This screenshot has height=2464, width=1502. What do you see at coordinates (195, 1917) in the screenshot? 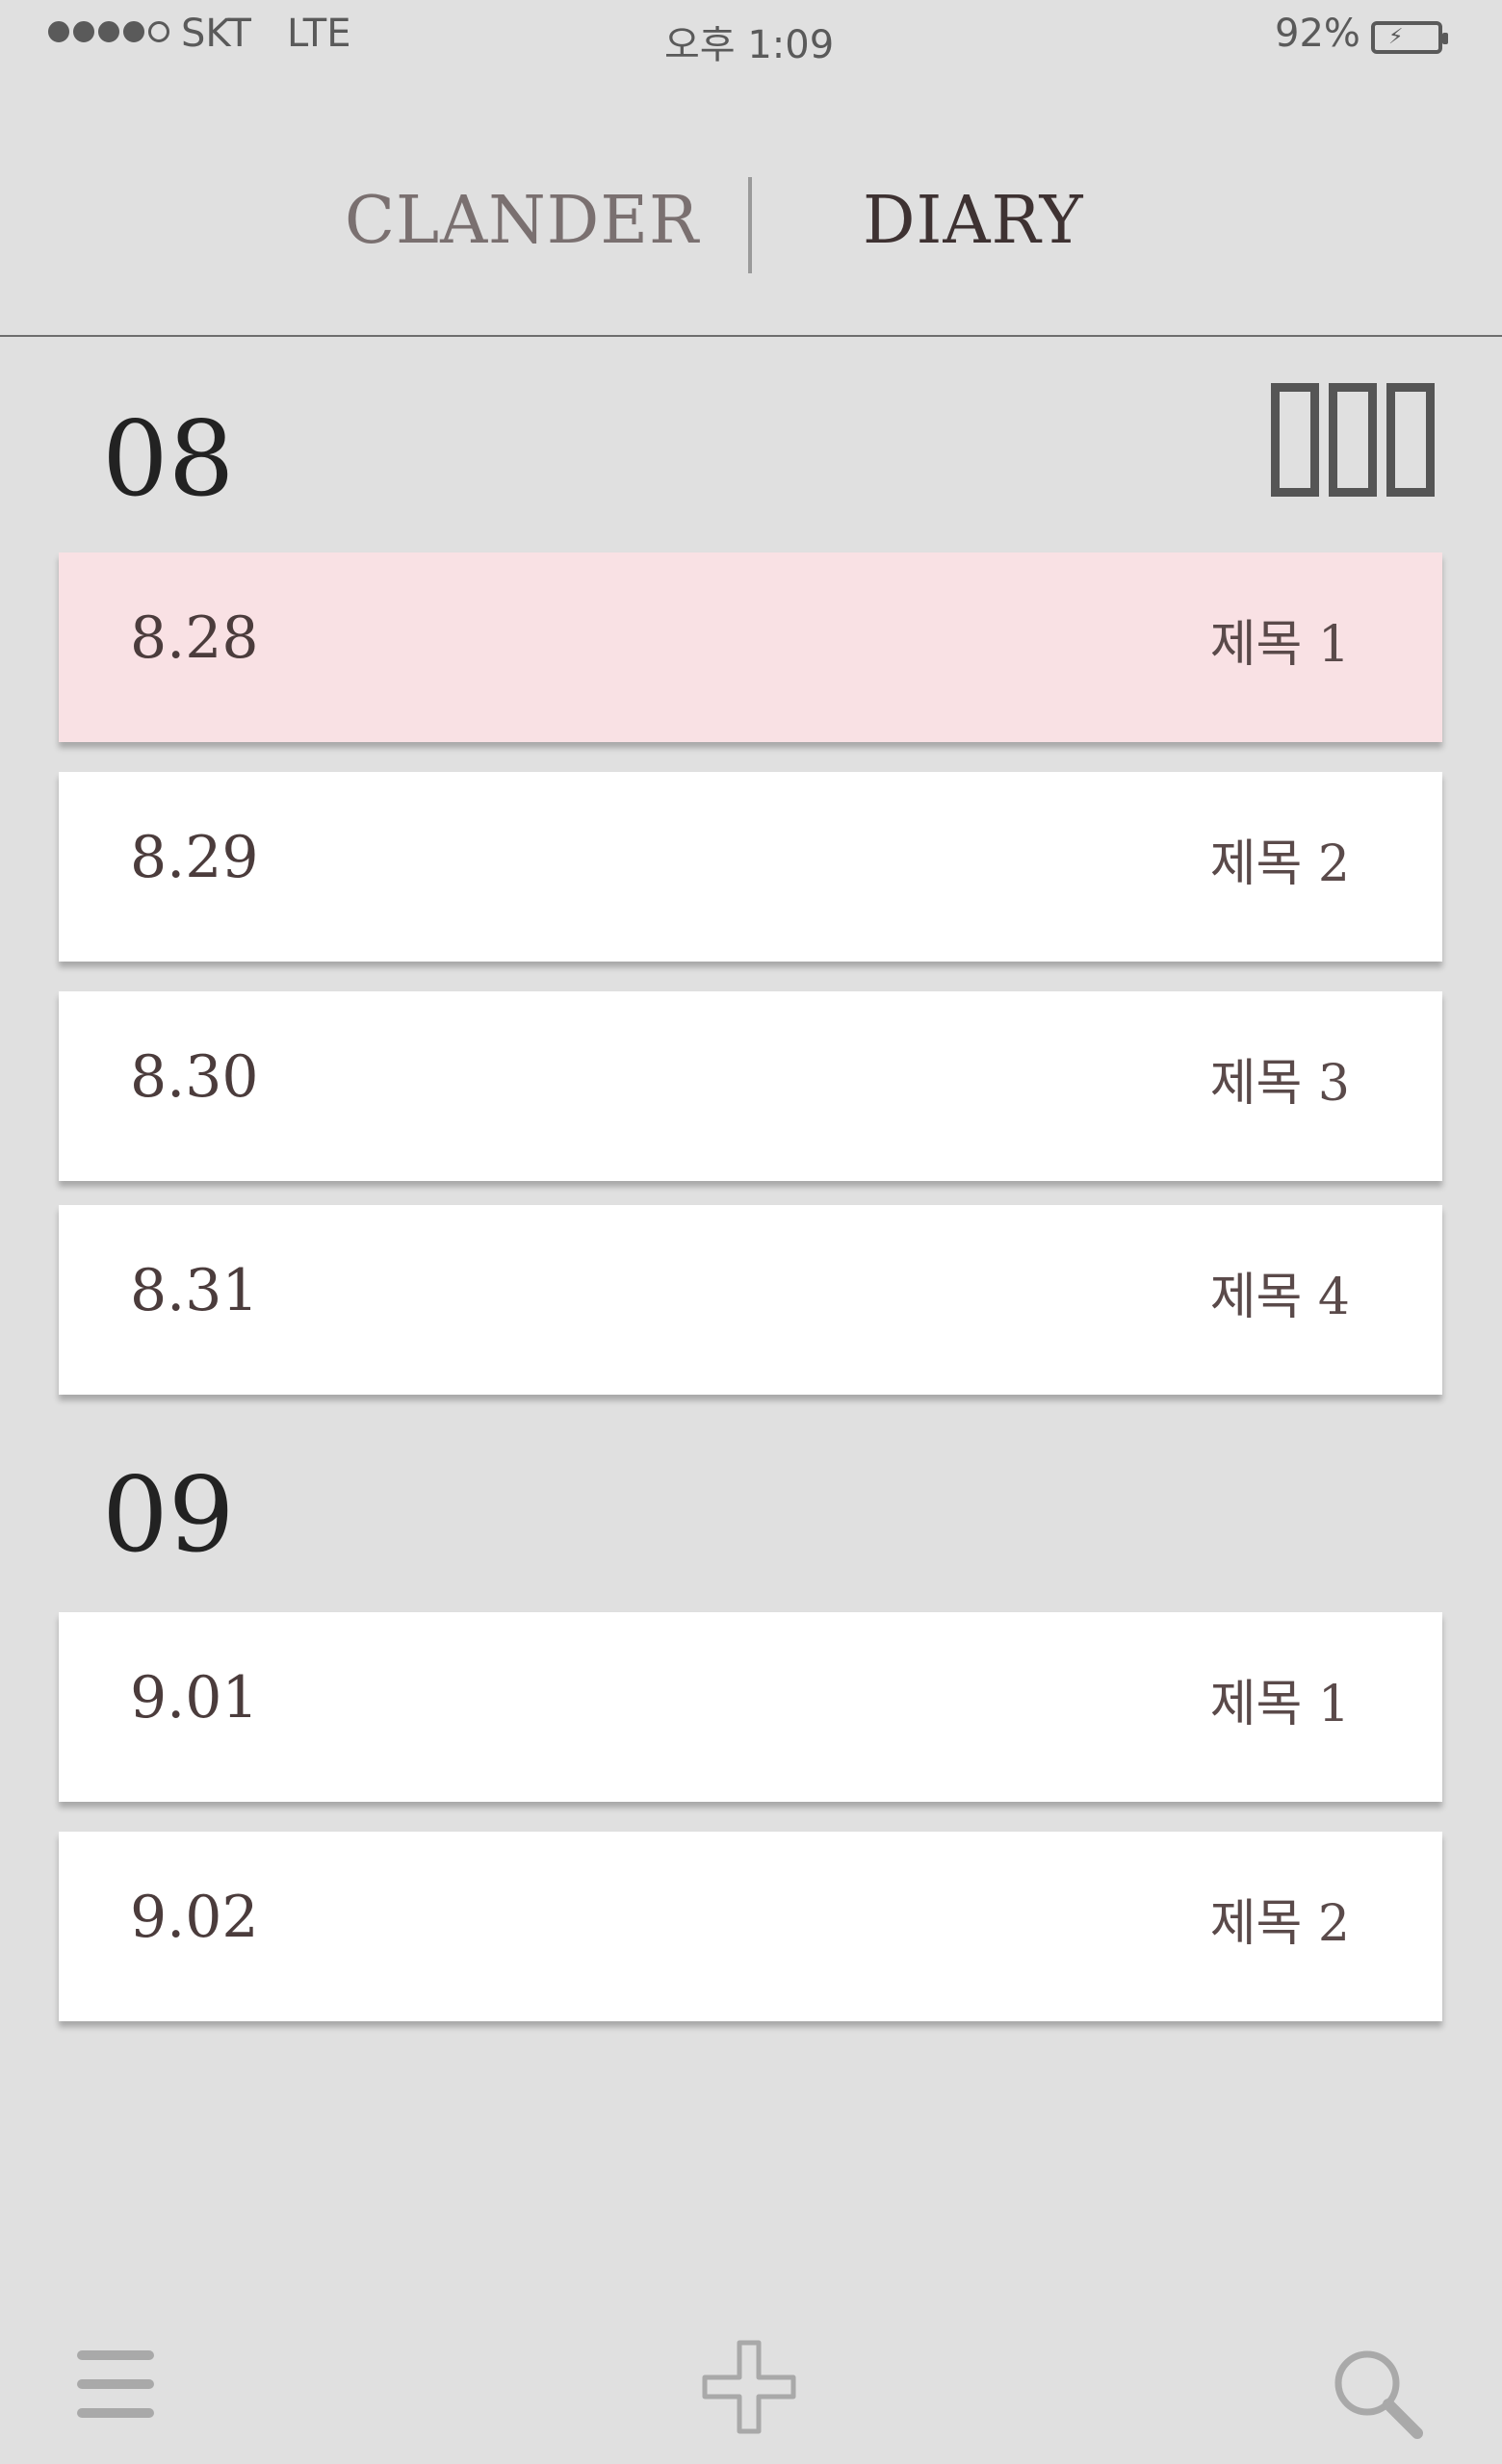
I see `entry-date: 9.02` at bounding box center [195, 1917].